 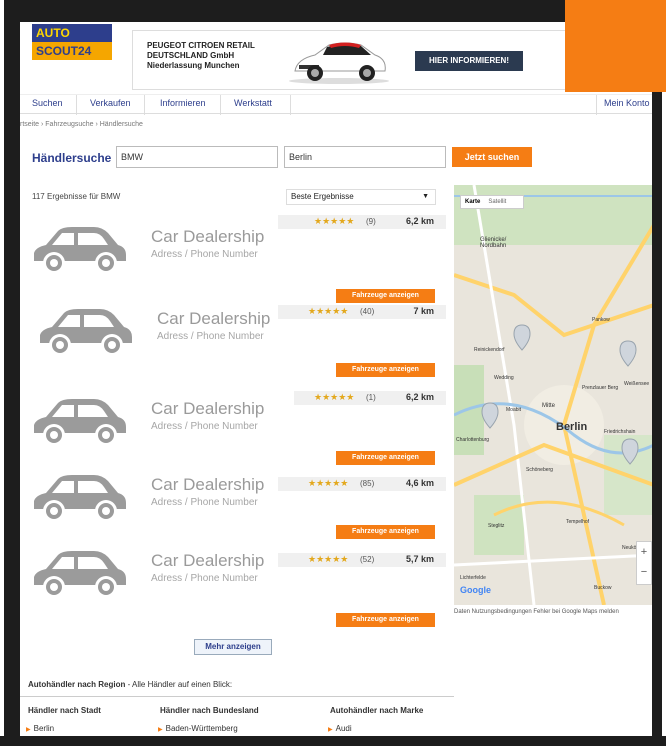 I want to click on nav-verkaufen: Verkaufen, so click(x=110, y=103).